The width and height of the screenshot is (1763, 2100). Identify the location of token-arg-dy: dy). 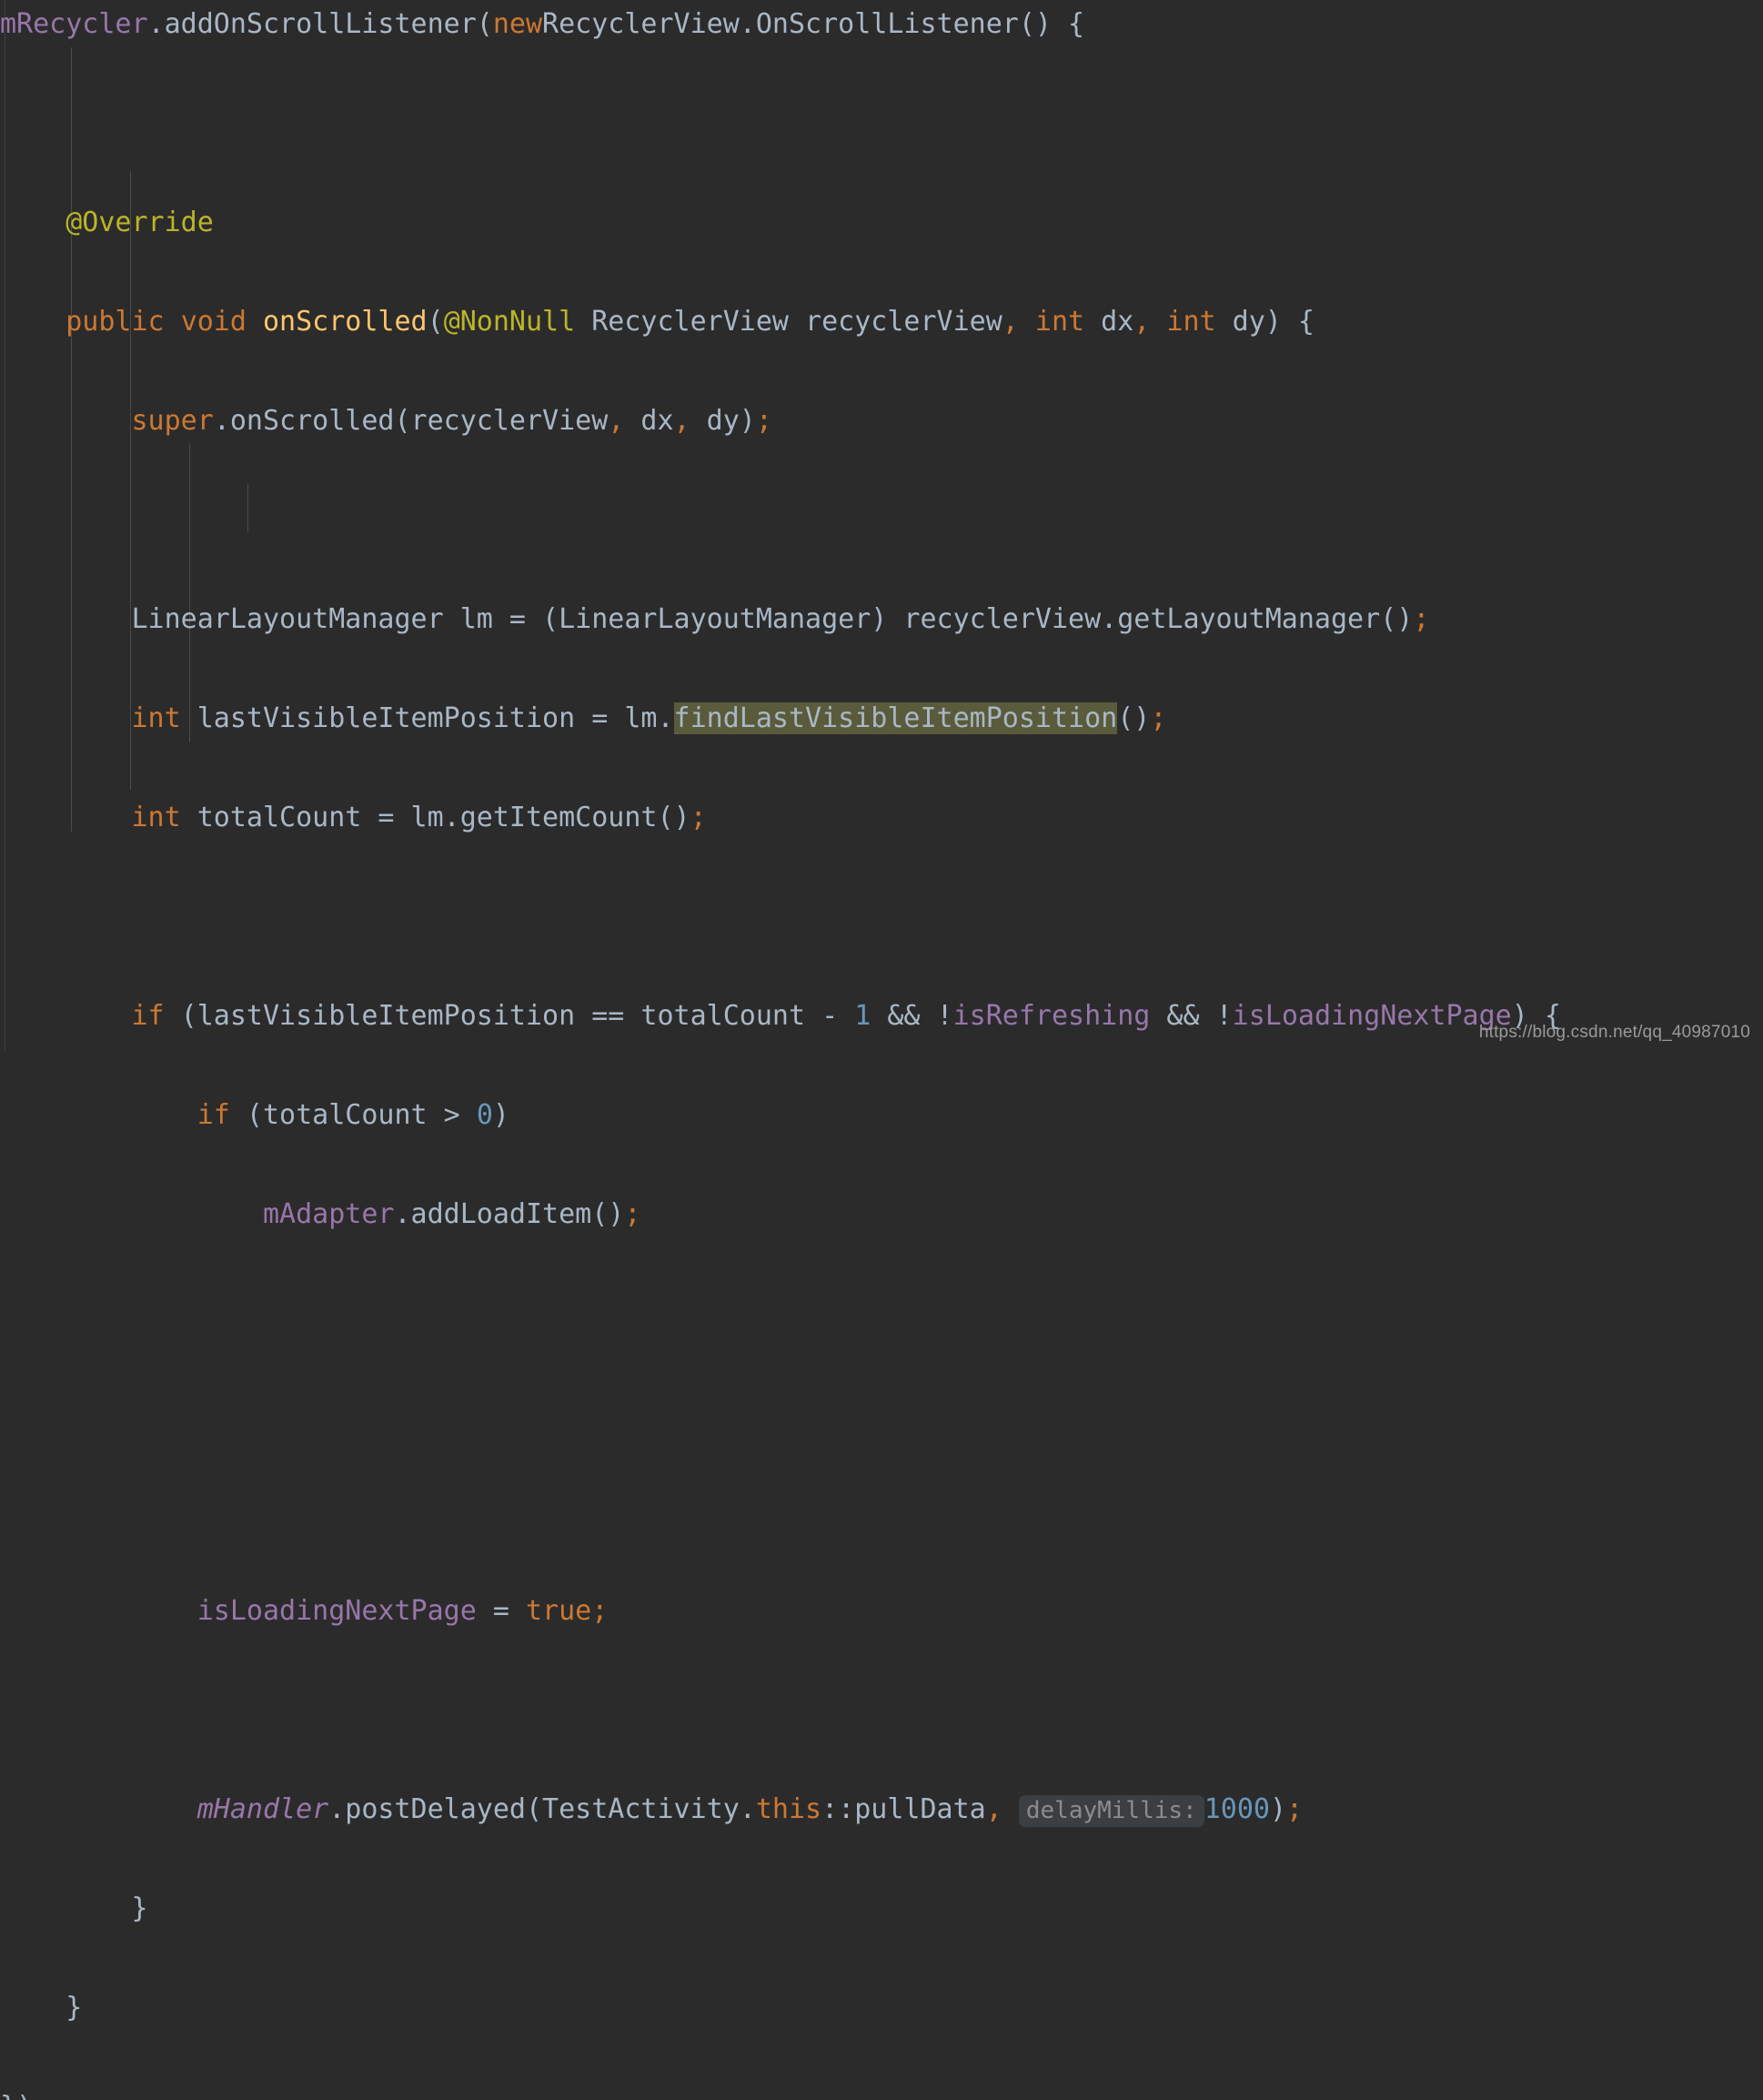
(723, 421).